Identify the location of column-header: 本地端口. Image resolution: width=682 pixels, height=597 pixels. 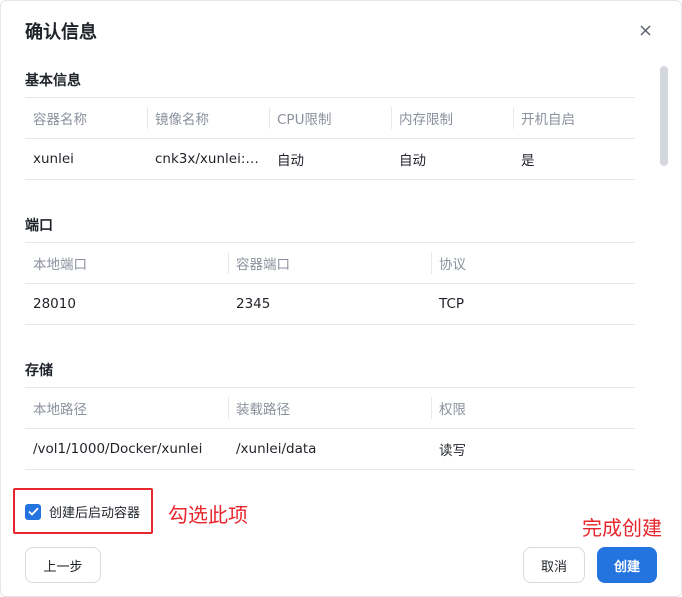
(126, 263).